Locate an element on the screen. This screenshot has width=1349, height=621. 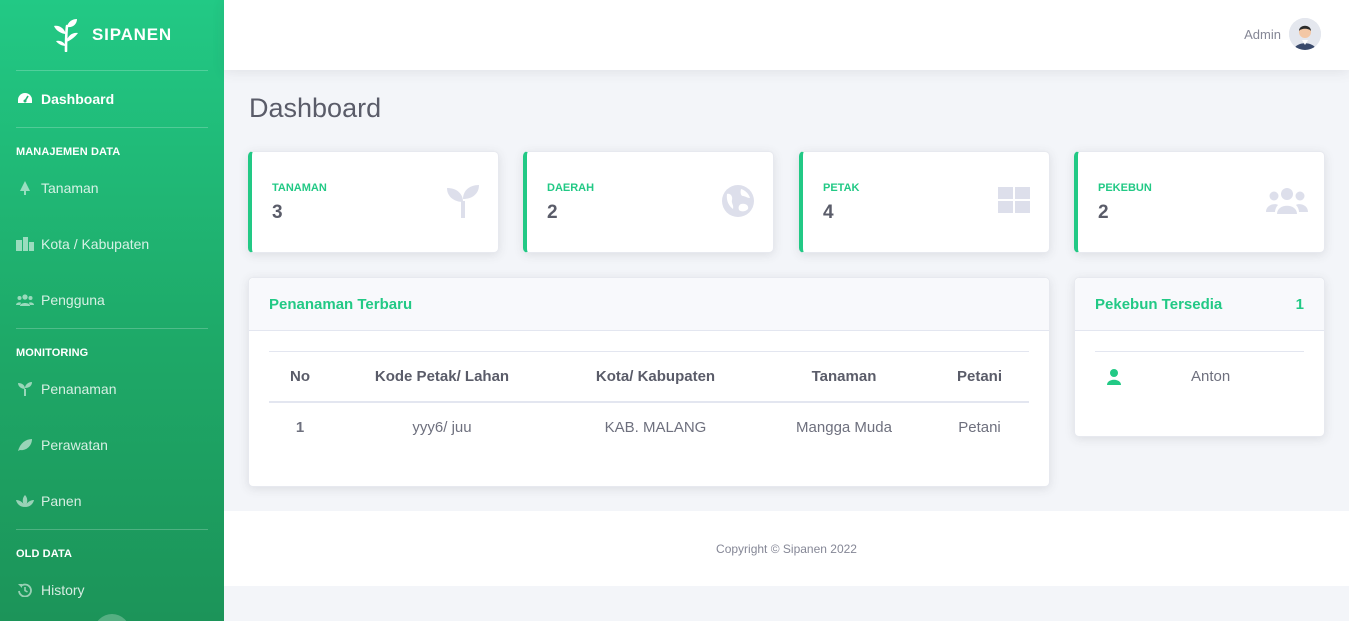
available-farmers-card: Pekebun Tersedia 1 Anton is located at coordinates (1199, 357).